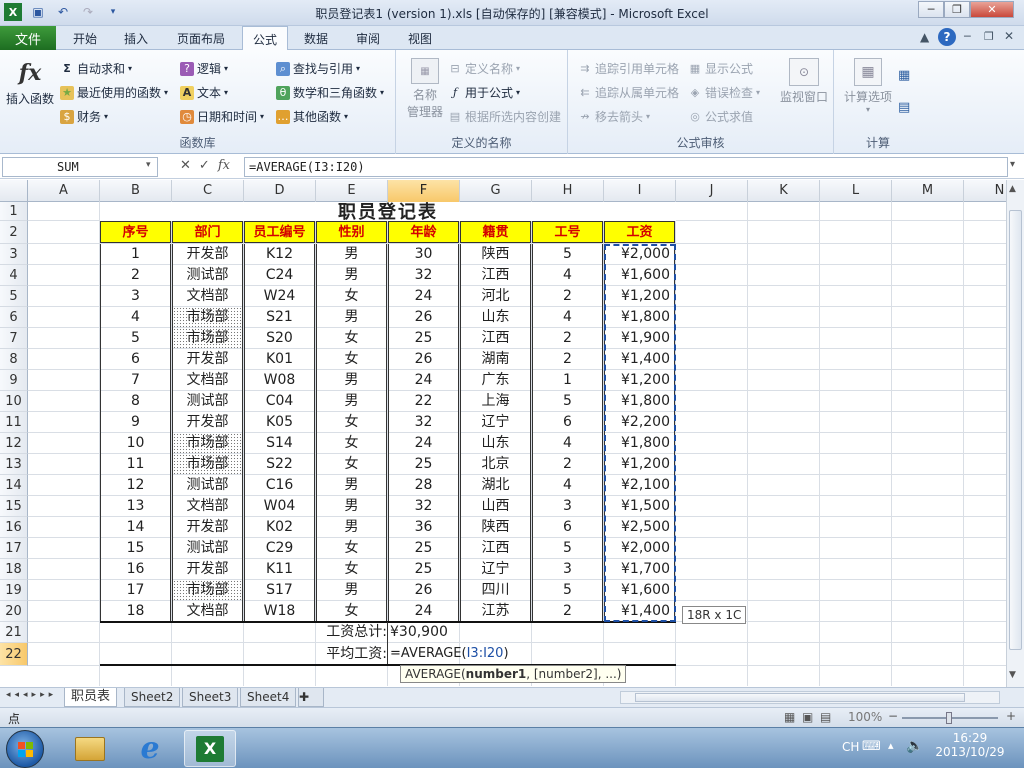  What do you see at coordinates (640, 191) in the screenshot?
I see `column-header-i: I` at bounding box center [640, 191].